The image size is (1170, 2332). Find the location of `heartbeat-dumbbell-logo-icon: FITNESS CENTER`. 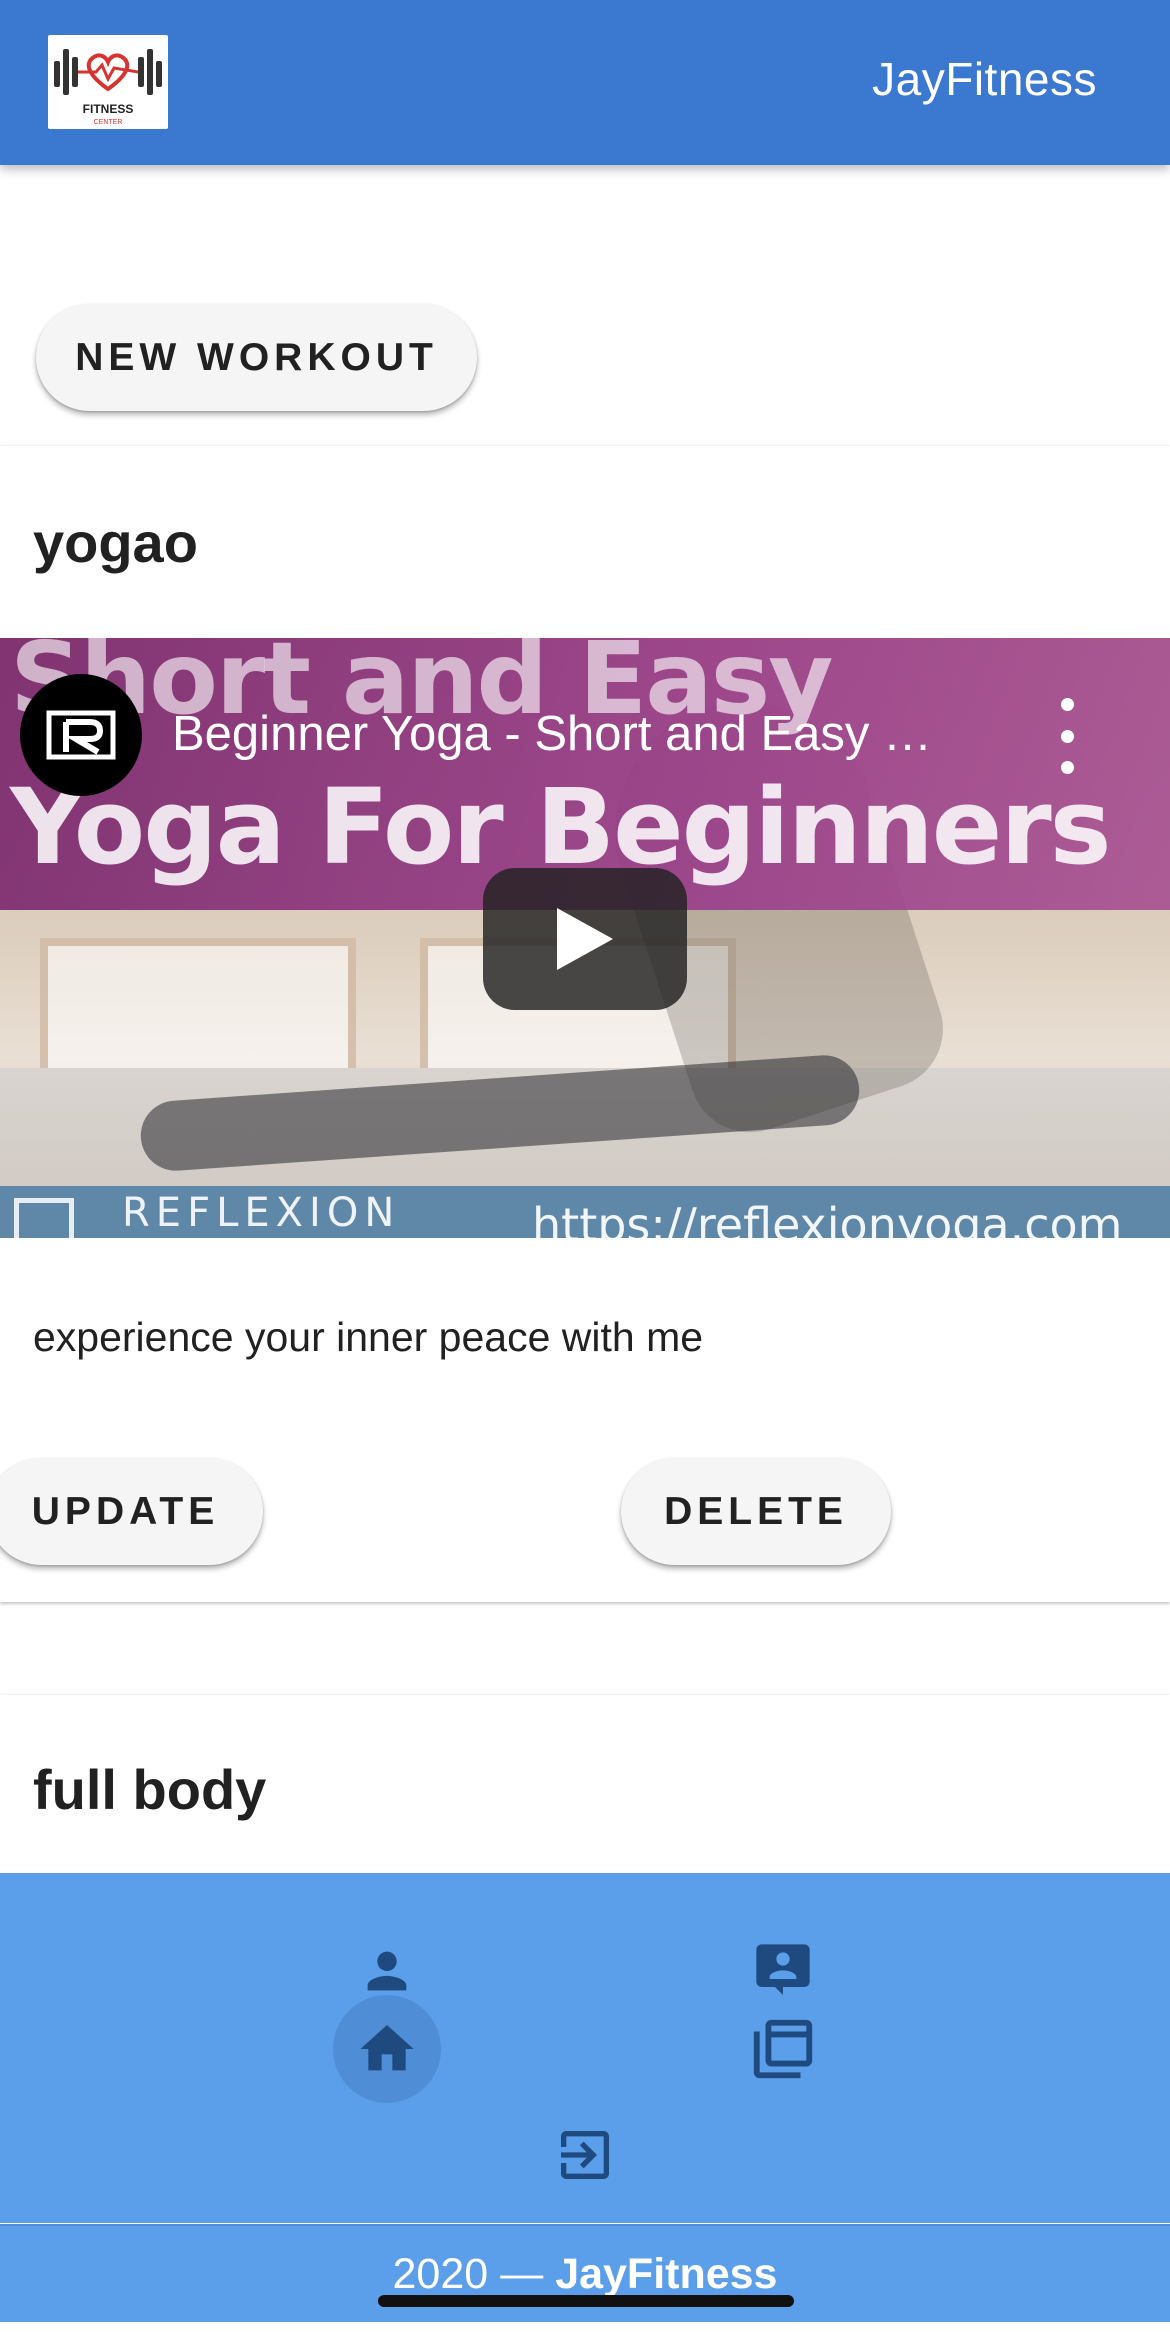

heartbeat-dumbbell-logo-icon: FITNESS CENTER is located at coordinates (108, 87).